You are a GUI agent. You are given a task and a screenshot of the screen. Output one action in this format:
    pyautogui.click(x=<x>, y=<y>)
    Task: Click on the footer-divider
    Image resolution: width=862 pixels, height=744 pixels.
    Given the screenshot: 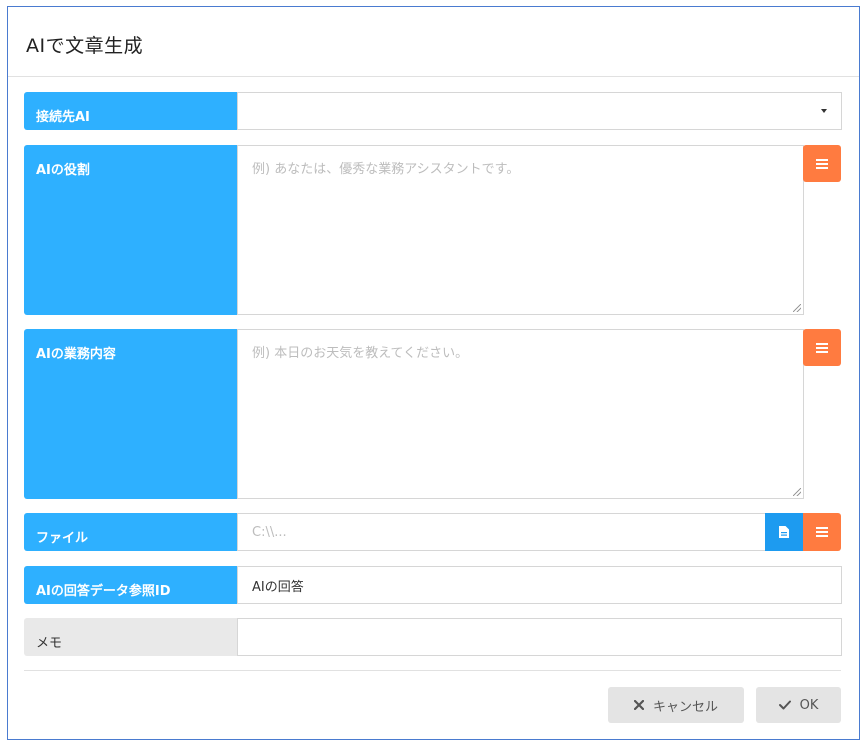 What is the action you would take?
    pyautogui.click(x=432, y=670)
    